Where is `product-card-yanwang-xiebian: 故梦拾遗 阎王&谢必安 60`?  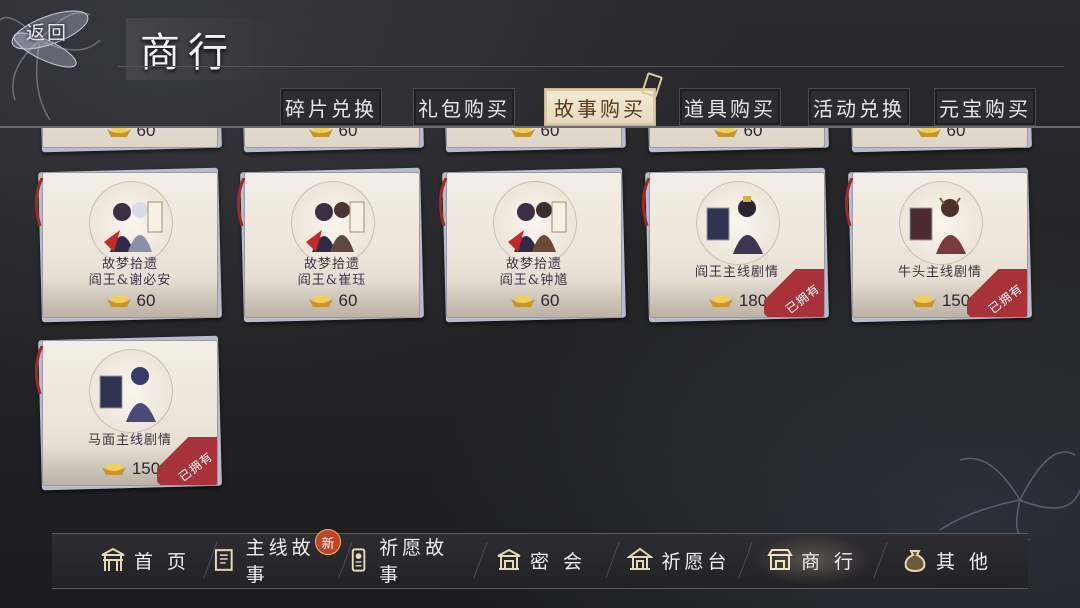
product-card-yanwang-xiebian: 故梦拾遗 阎王&谢必安 60 is located at coordinates (128, 245).